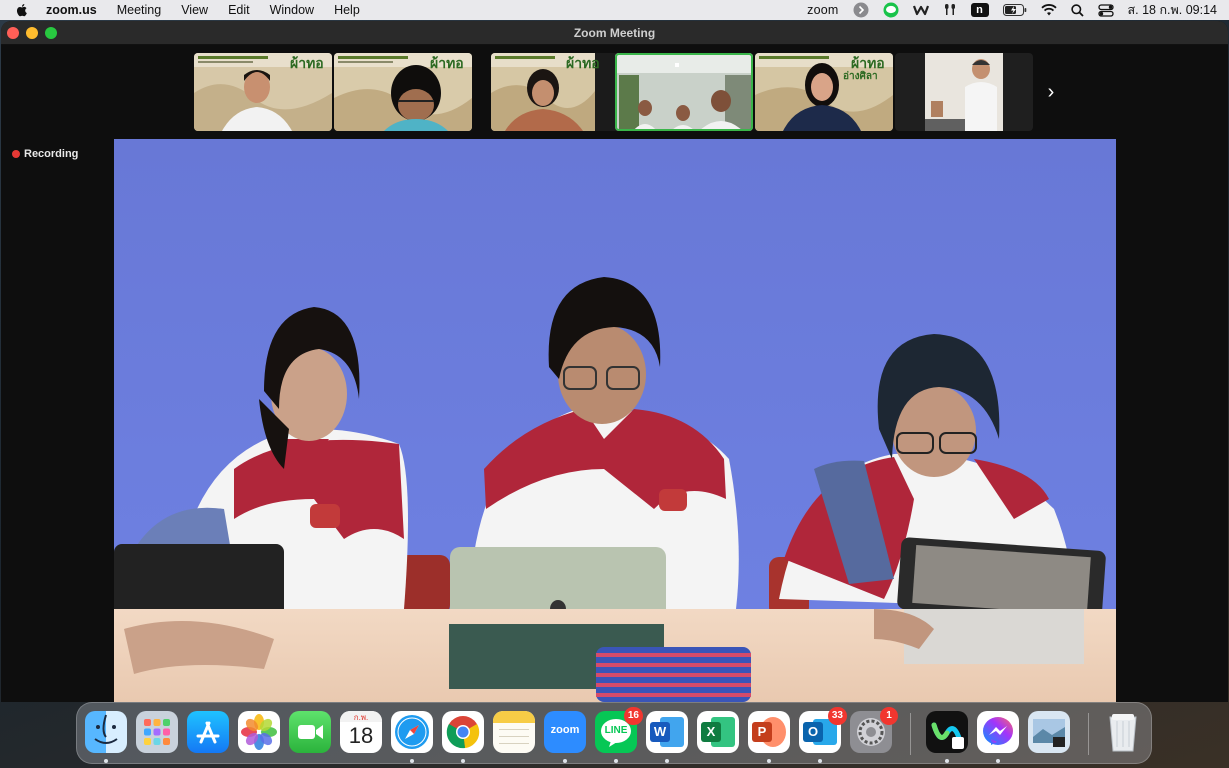 The image size is (1229, 768). I want to click on participant-6-video, so click(964, 92).